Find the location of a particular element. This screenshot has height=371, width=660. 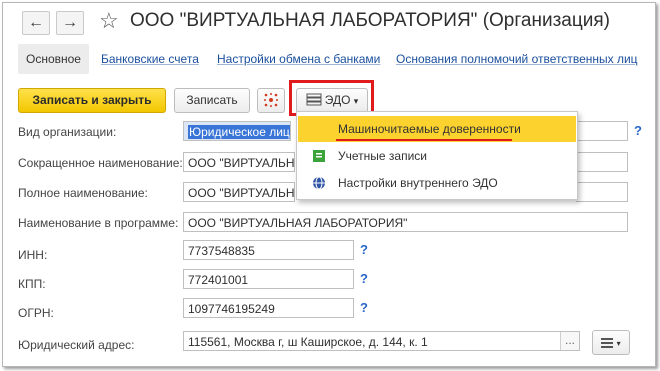

document-green-icon is located at coordinates (319, 156).